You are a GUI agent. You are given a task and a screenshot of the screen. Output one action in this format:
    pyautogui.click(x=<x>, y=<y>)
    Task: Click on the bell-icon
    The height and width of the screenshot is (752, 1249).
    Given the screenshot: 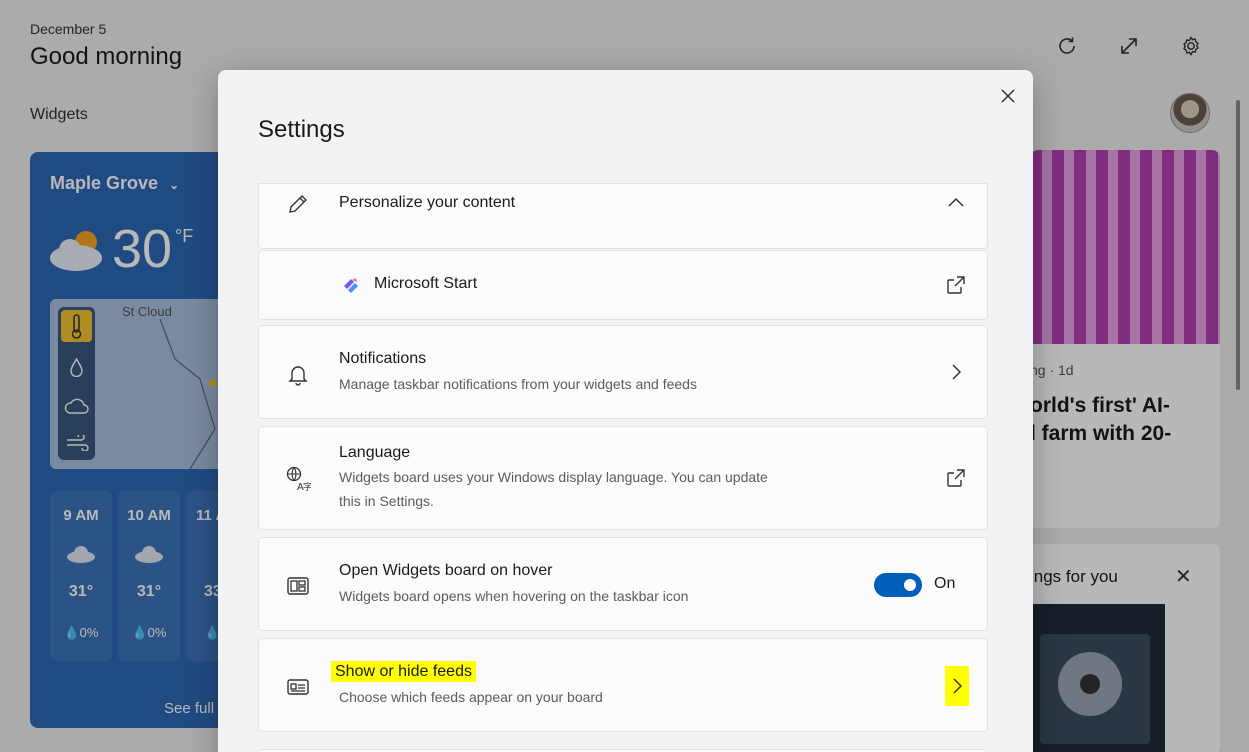 What is the action you would take?
    pyautogui.click(x=298, y=374)
    